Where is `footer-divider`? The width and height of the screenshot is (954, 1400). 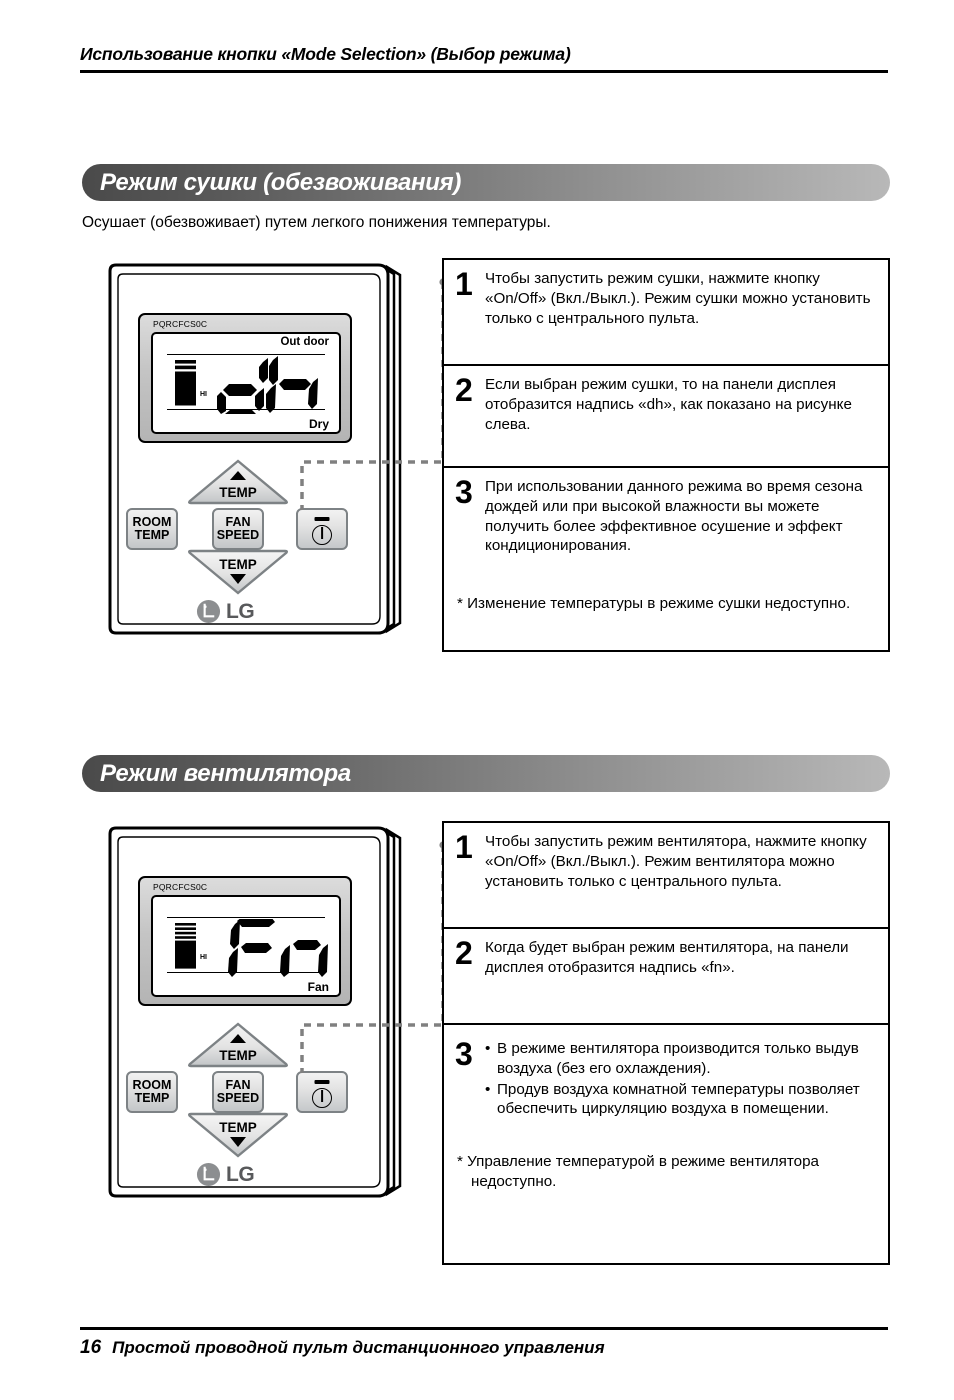 footer-divider is located at coordinates (484, 1328).